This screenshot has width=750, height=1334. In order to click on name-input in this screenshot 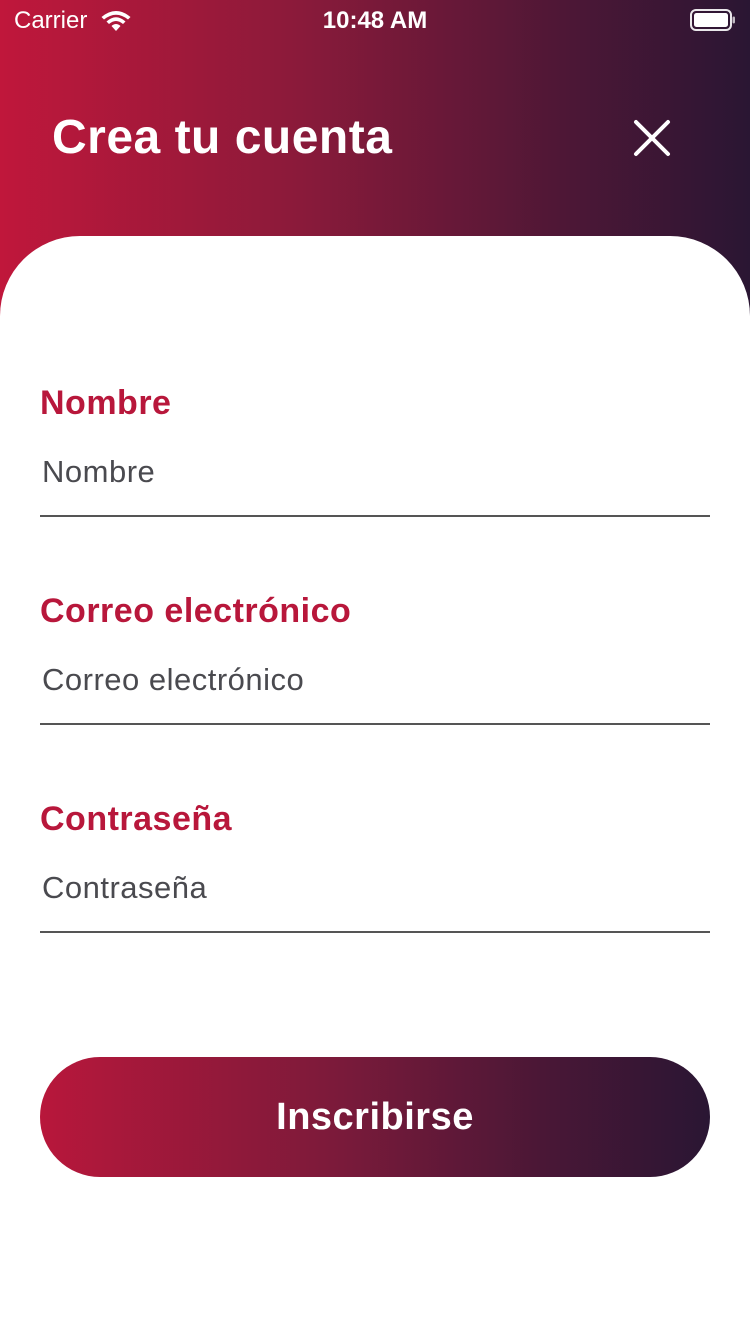, I will do `click(375, 480)`.